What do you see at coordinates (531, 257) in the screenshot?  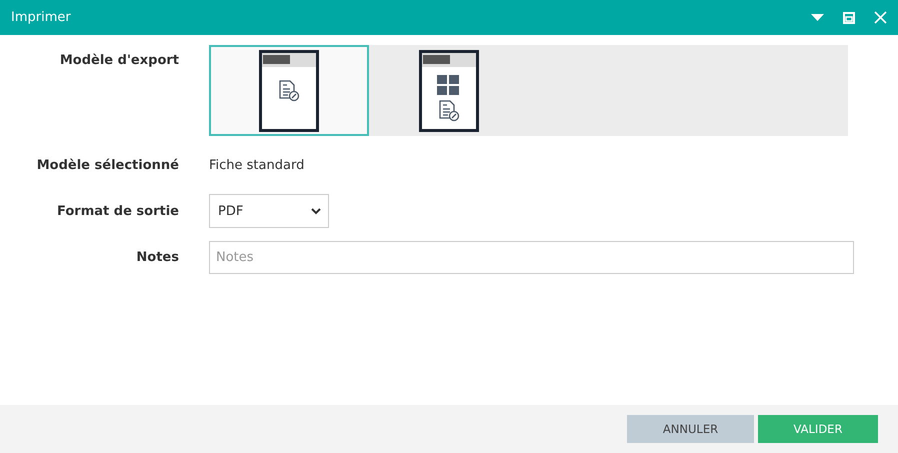 I see `notes-field: Notes` at bounding box center [531, 257].